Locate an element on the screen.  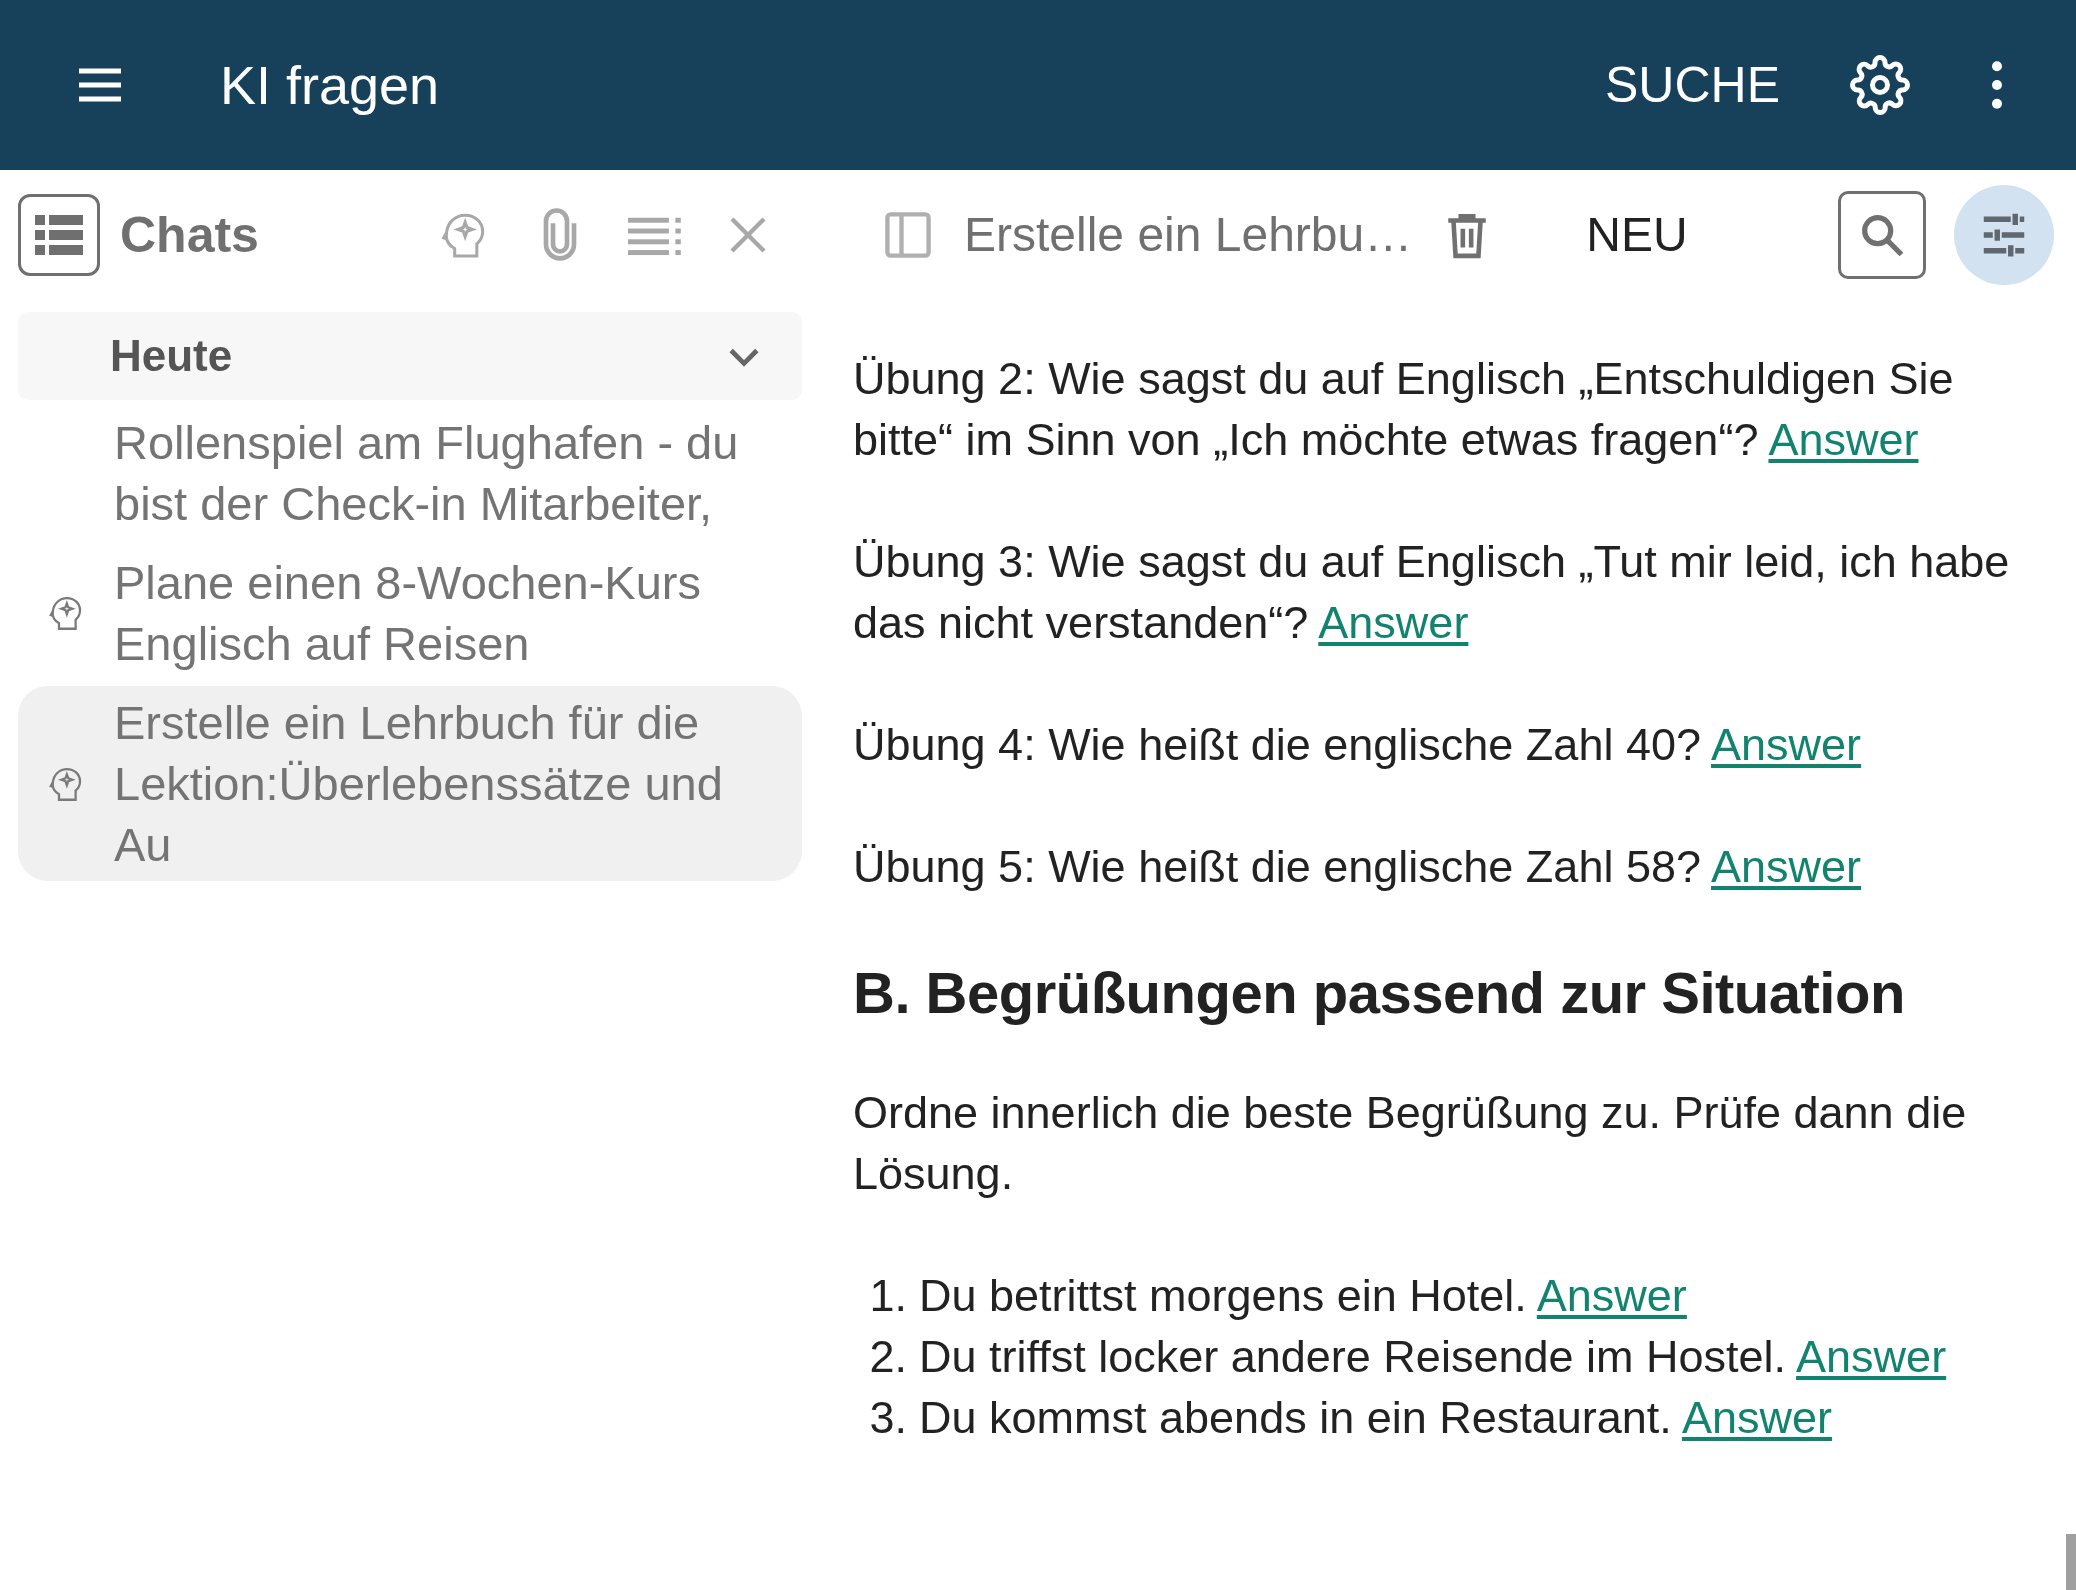
paragraph: Ordne innerlich die beste Begrüßung zu. Prüfe dann die Lösung. is located at coordinates (1410, 1143).